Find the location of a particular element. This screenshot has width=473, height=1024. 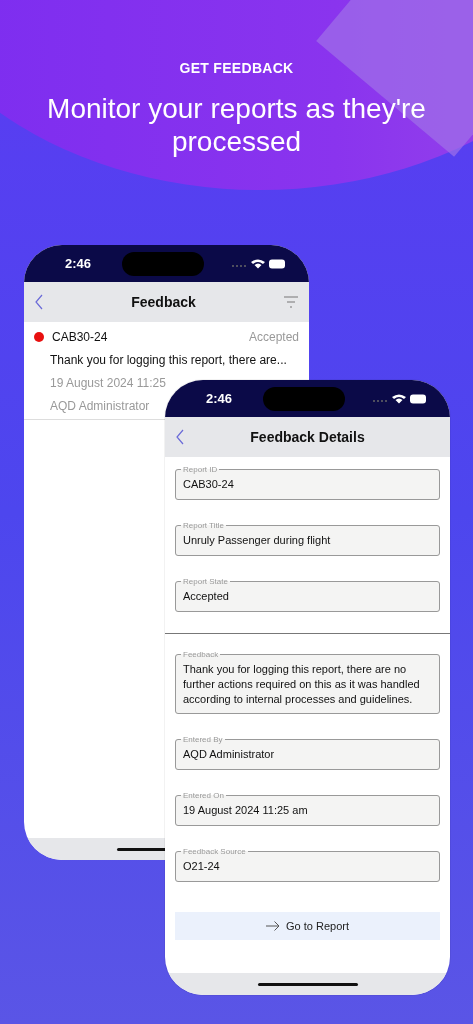

feedback-author: AQD Administrator is located at coordinates (100, 406).